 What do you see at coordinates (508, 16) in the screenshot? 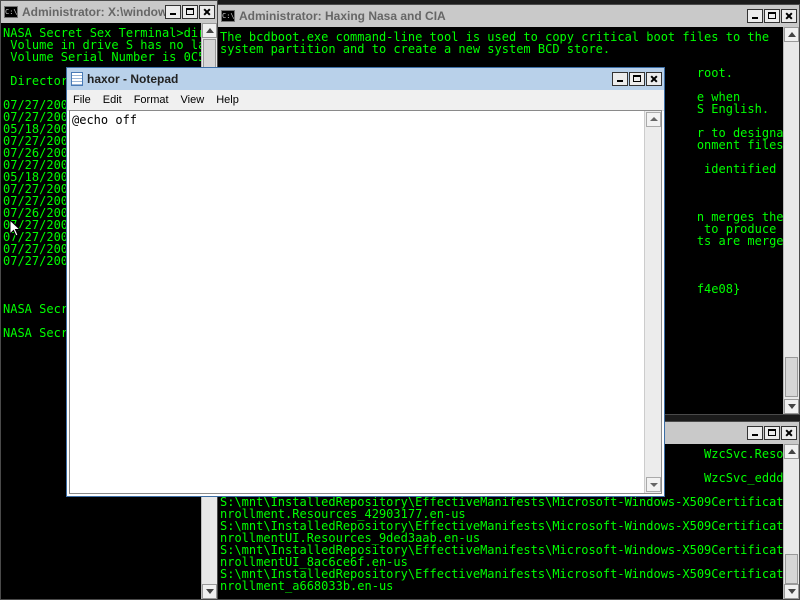
I see `right-console-titlebar: C:\ Administrator: Haxing Nasa and CIA` at bounding box center [508, 16].